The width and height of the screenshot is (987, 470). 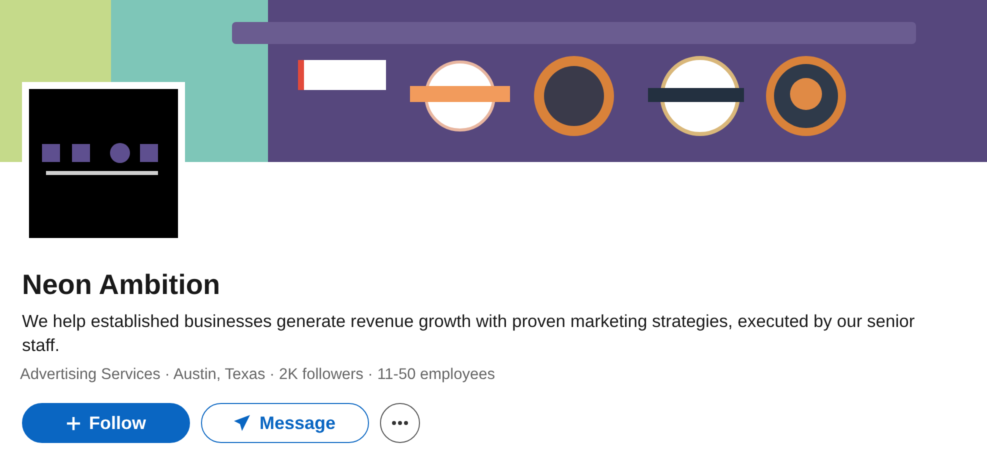 I want to click on company-details: Advertising Services · Austin, Texas · 2K followers · 11-50 employees, so click(x=258, y=375).